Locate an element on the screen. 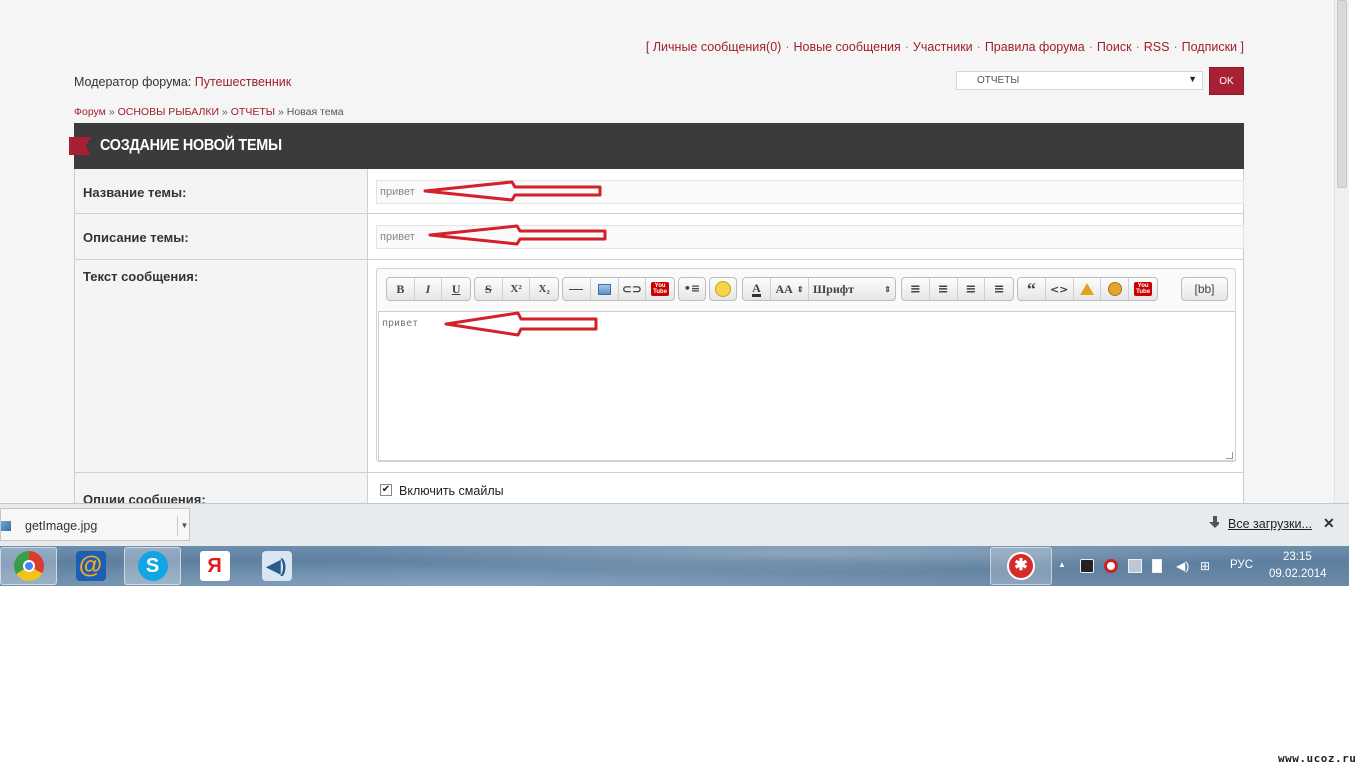 Image resolution: width=1366 pixels, height=768 pixels. options-row: Опции сообщения: ✔ Включить смайлы is located at coordinates (659, 488).